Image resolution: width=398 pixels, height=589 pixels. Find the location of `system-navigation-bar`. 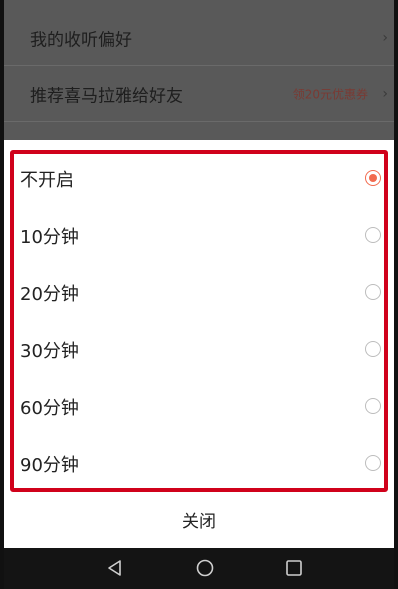

system-navigation-bar is located at coordinates (199, 568).